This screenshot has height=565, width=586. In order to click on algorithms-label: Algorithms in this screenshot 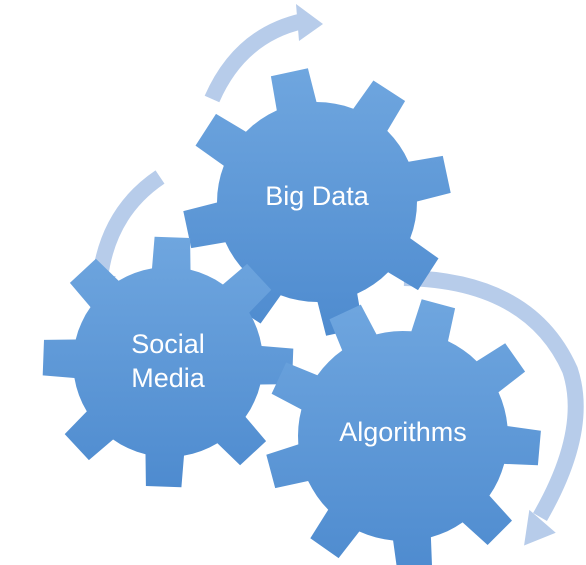, I will do `click(403, 432)`.